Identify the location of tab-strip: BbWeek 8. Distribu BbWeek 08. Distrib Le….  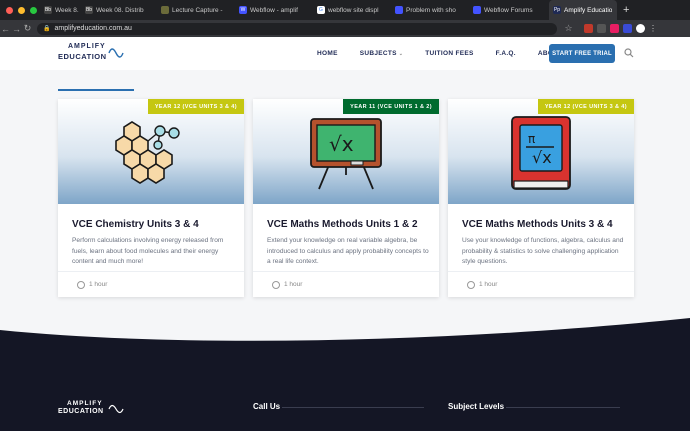
(345, 10).